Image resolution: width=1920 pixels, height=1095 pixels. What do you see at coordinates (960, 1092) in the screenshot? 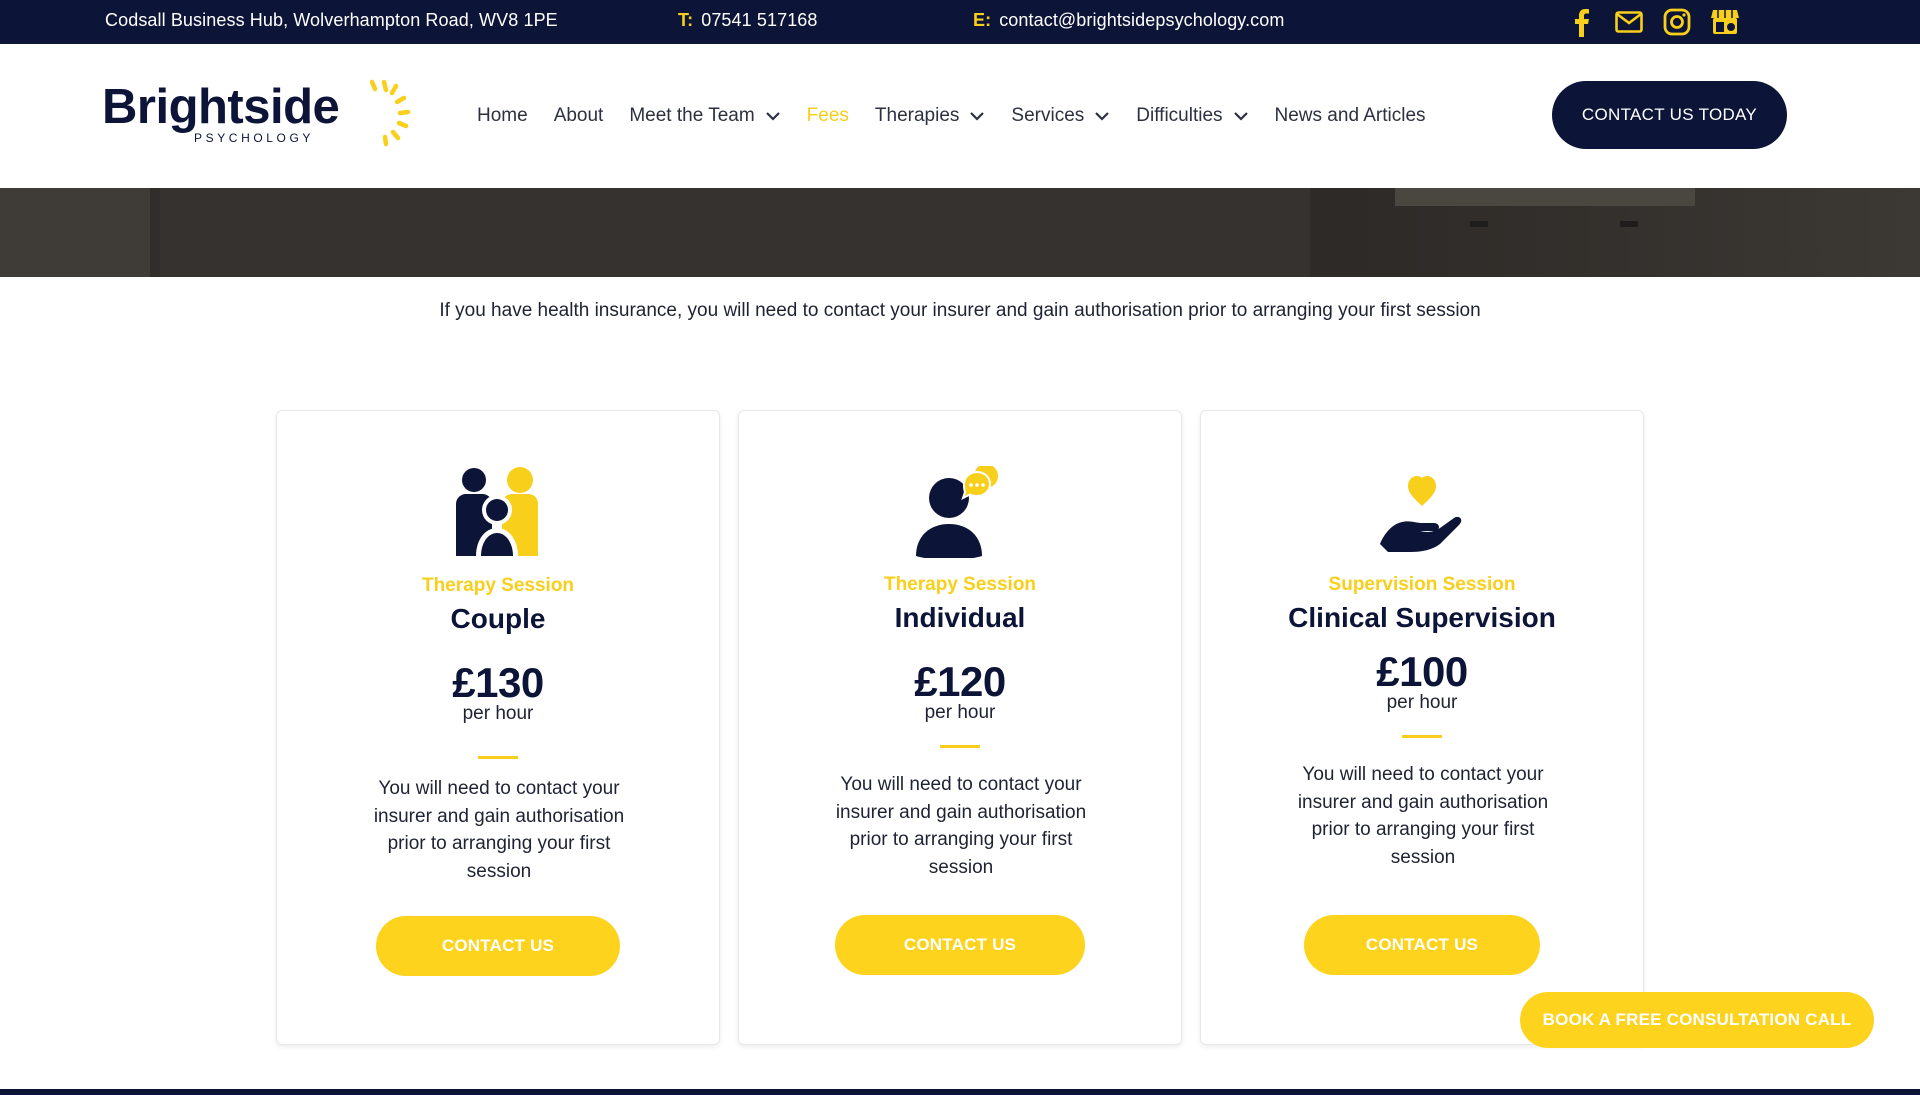
I see `footer-edge` at bounding box center [960, 1092].